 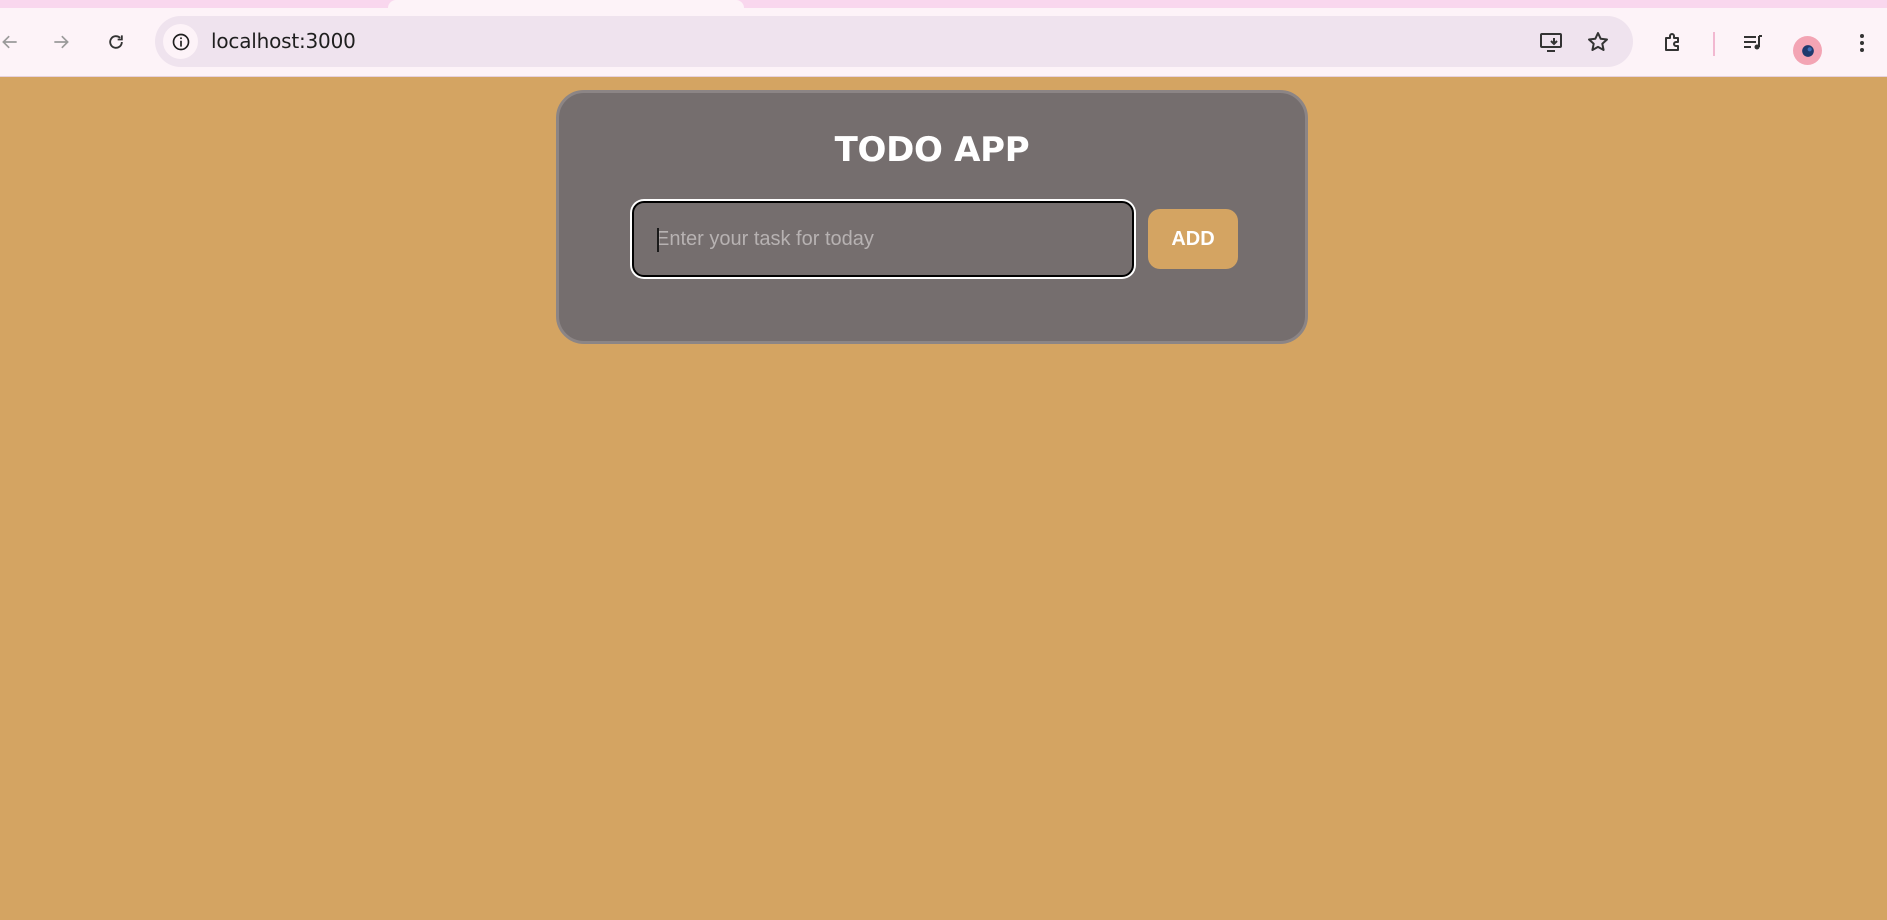 I want to click on add-button: ADD, so click(x=1193, y=239).